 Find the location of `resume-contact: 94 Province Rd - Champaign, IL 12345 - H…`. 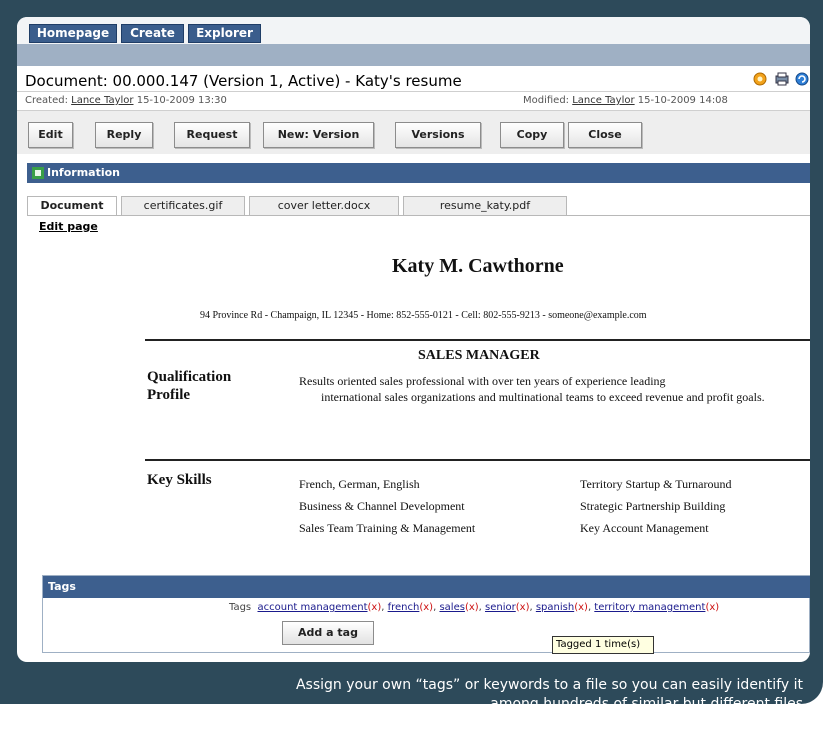

resume-contact: 94 Province Rd - Champaign, IL 12345 - H… is located at coordinates (423, 315).